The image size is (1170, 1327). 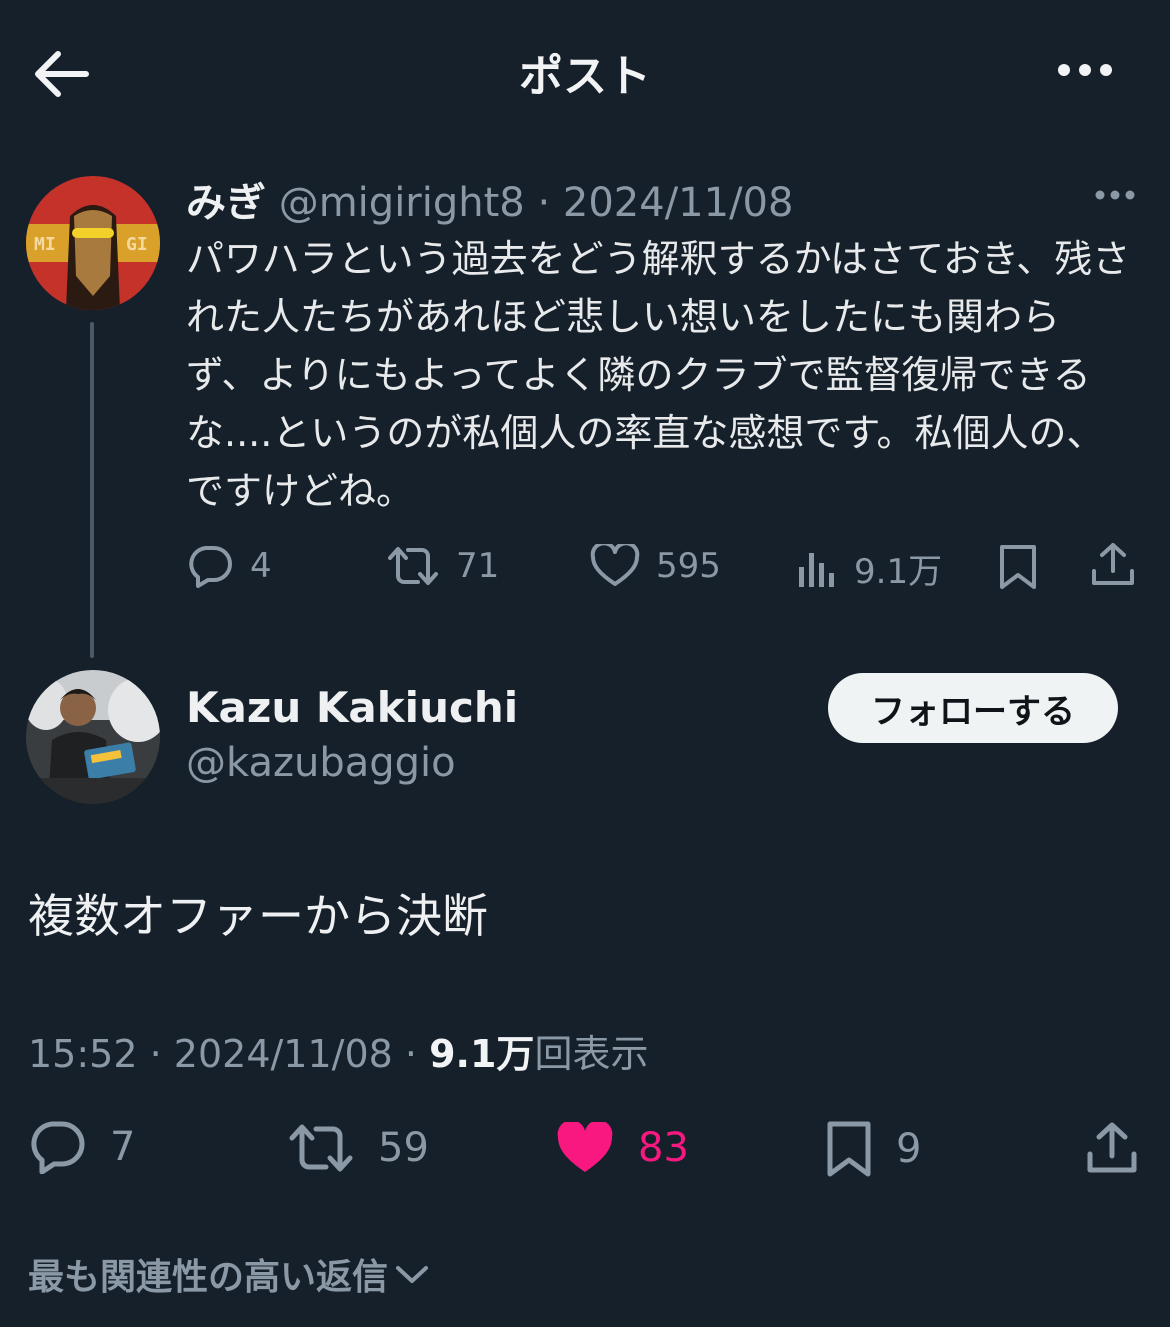 I want to click on reply-count: 7, so click(x=123, y=1147).